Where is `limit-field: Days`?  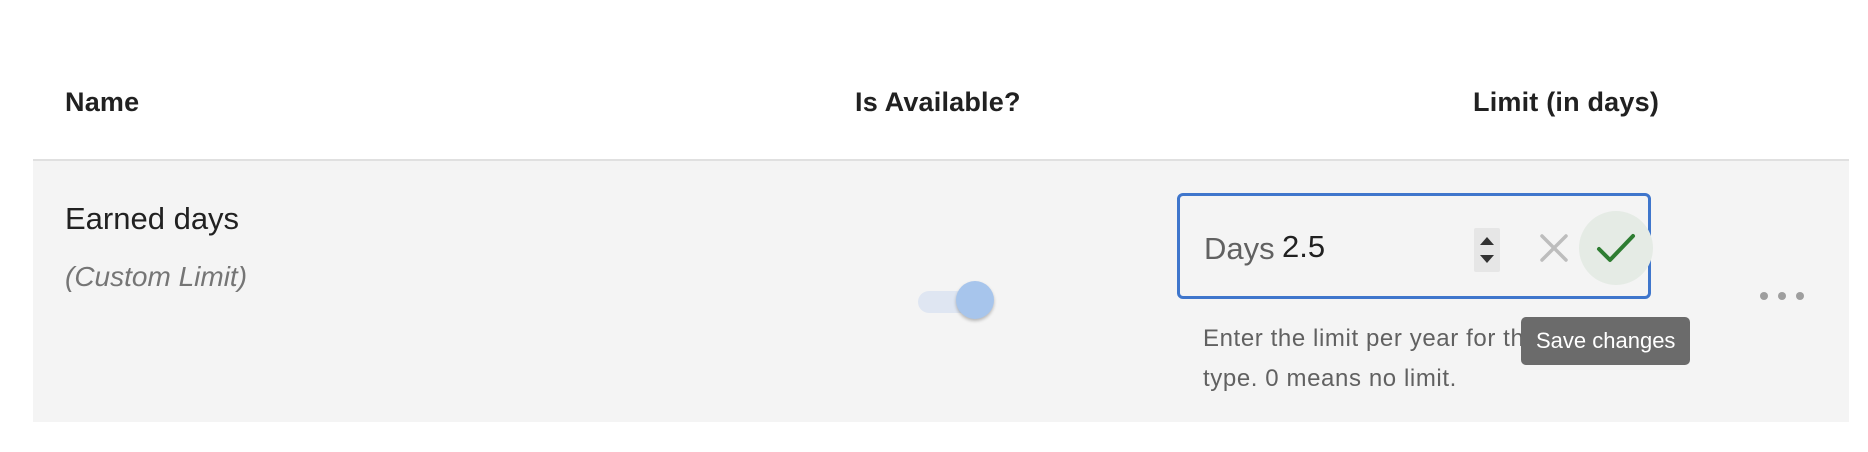 limit-field: Days is located at coordinates (1415, 246).